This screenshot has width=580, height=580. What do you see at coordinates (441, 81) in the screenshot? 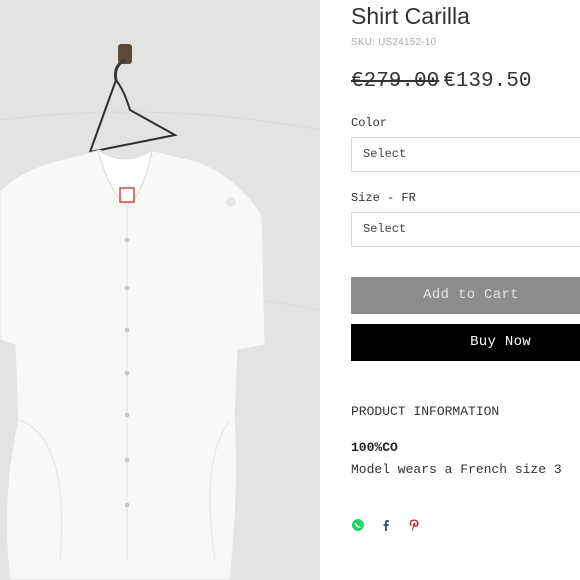
I see `price: €279.00 €139.50` at bounding box center [441, 81].